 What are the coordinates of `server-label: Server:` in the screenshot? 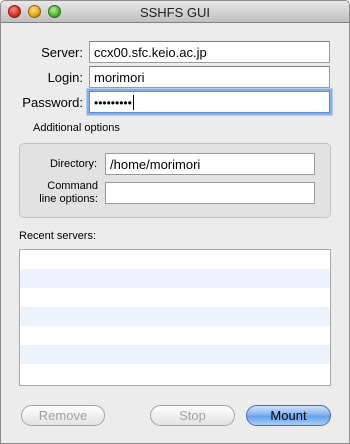 It's located at (62, 52).